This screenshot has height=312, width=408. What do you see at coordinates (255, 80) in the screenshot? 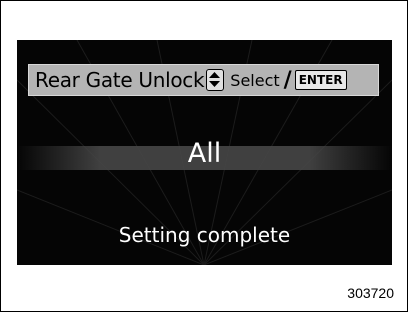
I see `select-label: Select` at bounding box center [255, 80].